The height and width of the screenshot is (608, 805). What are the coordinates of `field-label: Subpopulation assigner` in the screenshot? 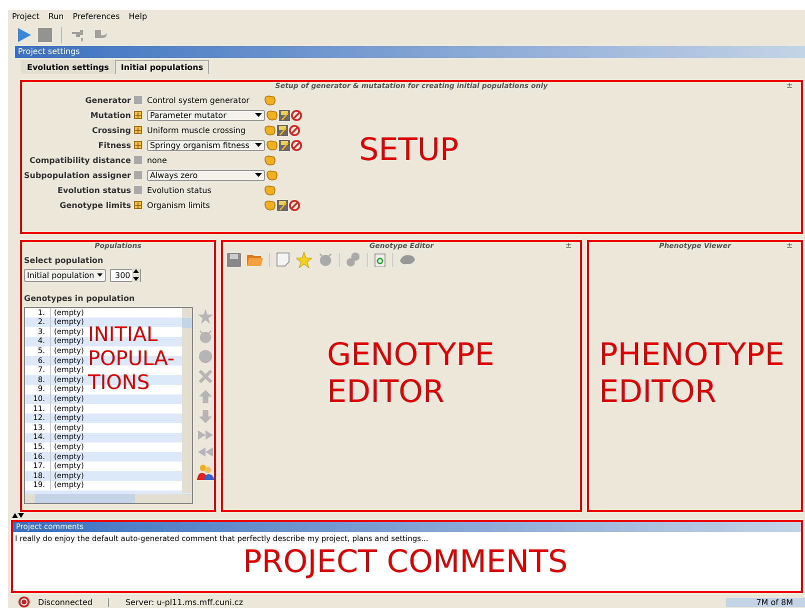 It's located at (77, 175).